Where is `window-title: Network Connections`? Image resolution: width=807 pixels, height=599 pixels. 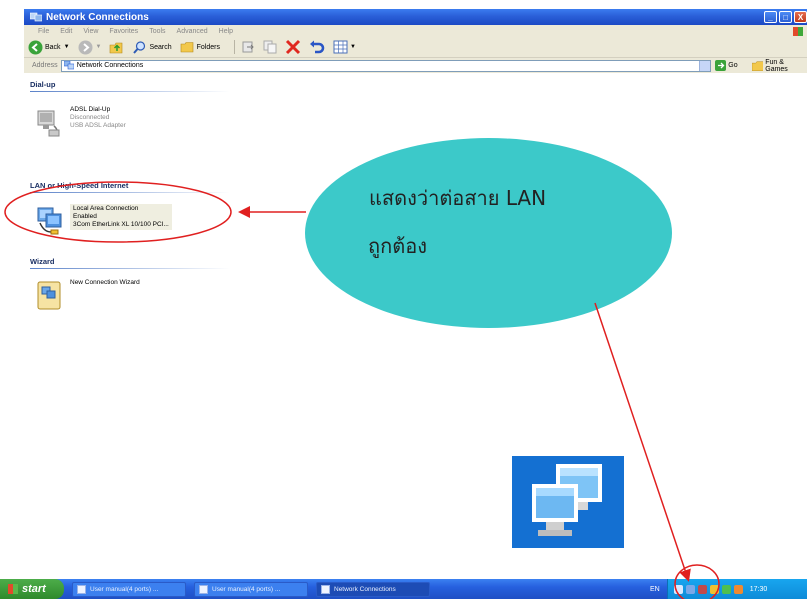
window-title: Network Connections is located at coordinates (97, 17).